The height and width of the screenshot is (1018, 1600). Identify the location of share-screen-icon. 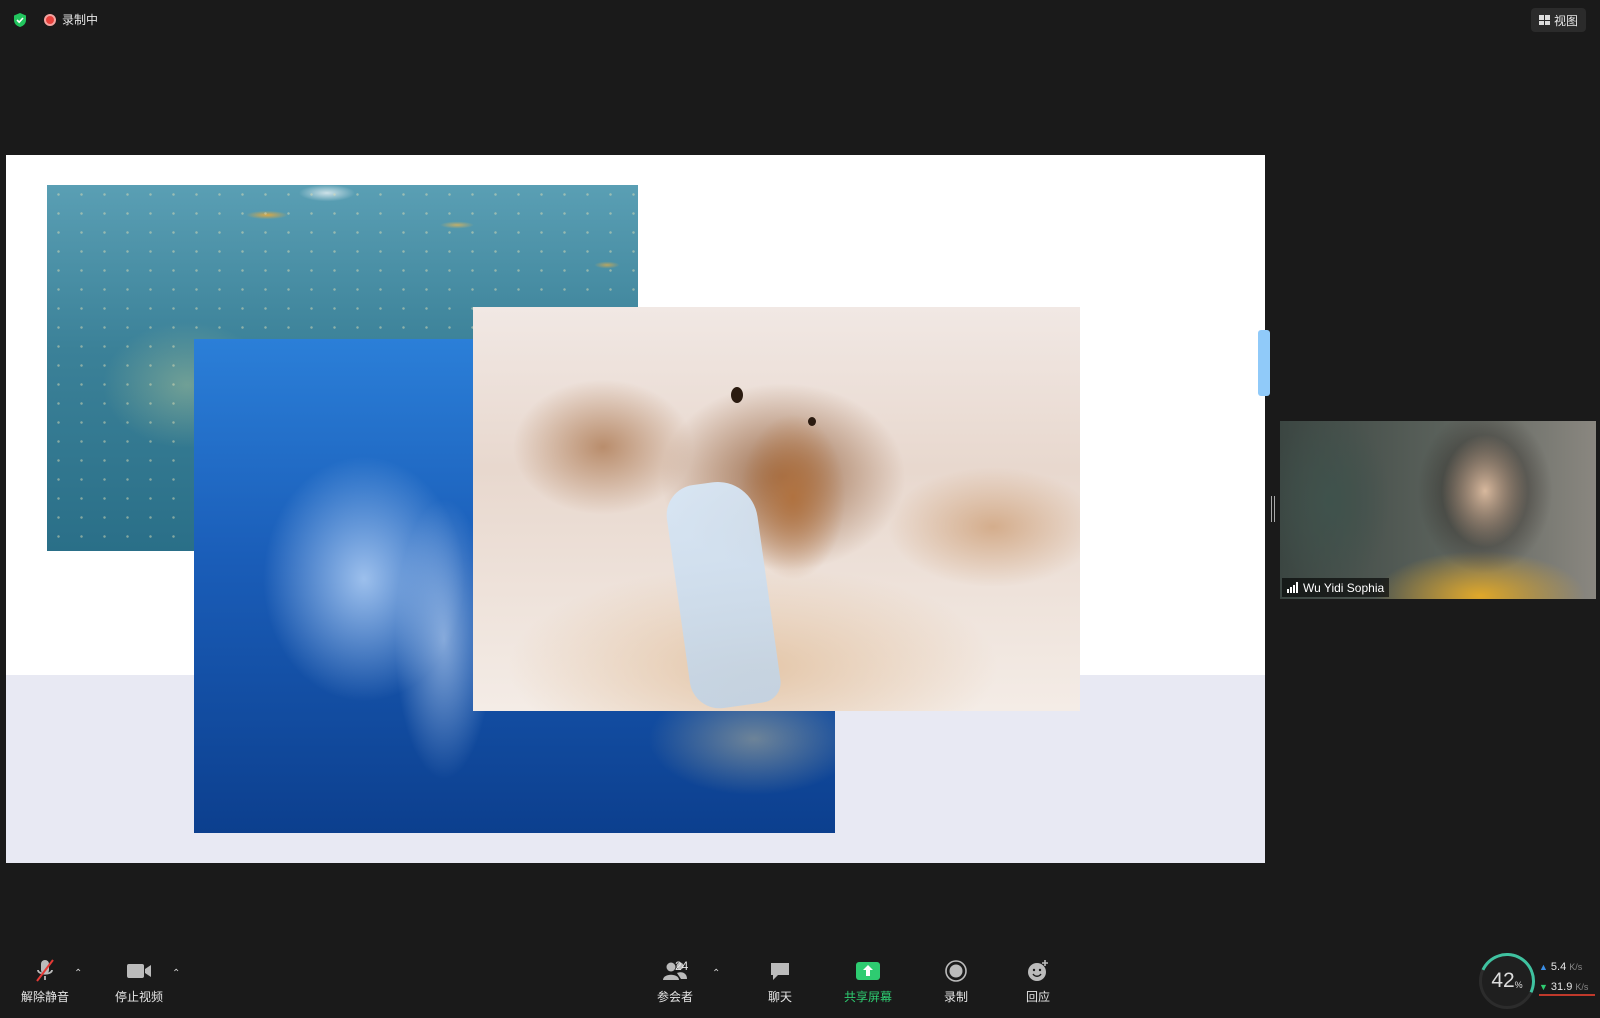
(868, 971).